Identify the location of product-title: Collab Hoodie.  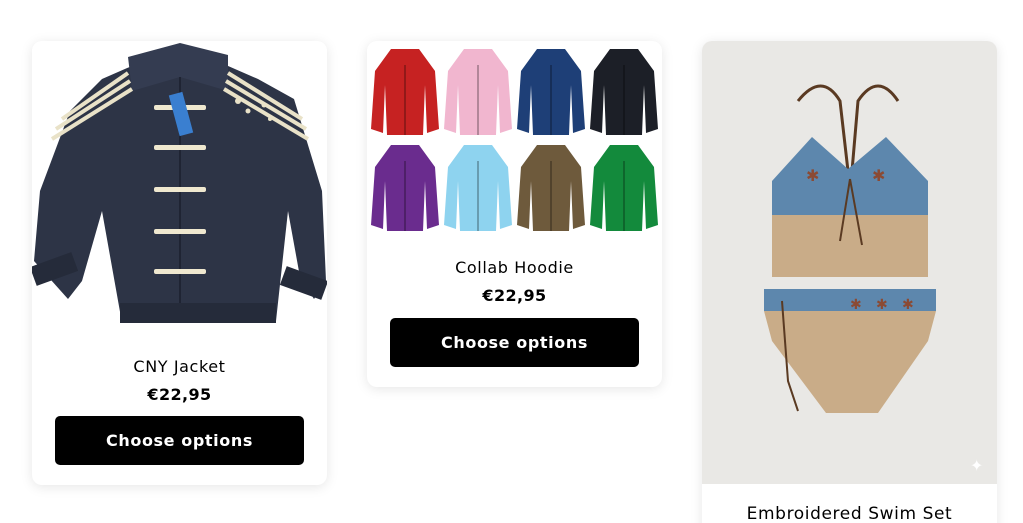
(514, 267).